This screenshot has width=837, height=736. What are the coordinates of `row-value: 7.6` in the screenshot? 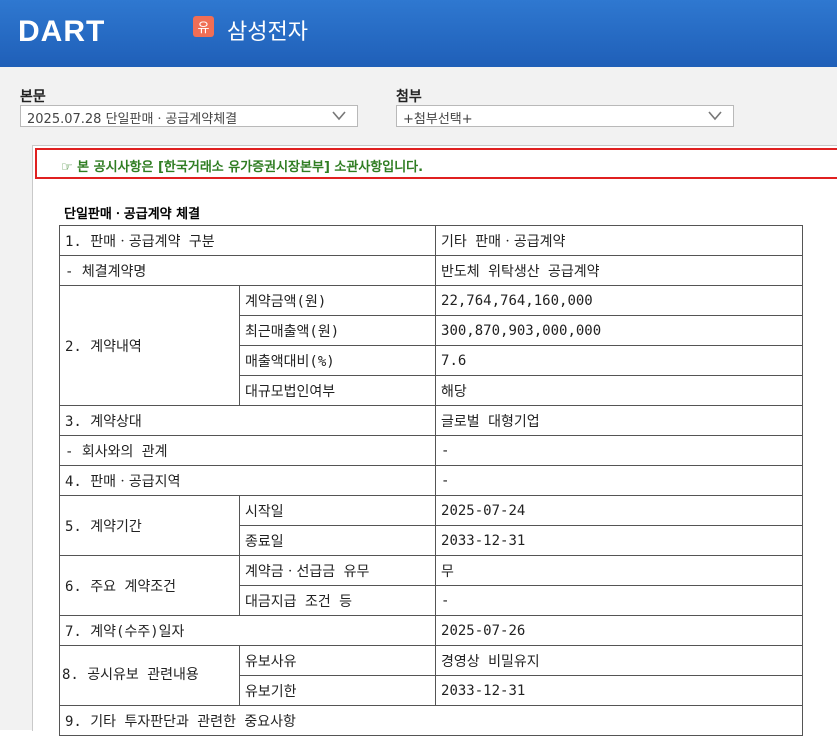 It's located at (619, 360).